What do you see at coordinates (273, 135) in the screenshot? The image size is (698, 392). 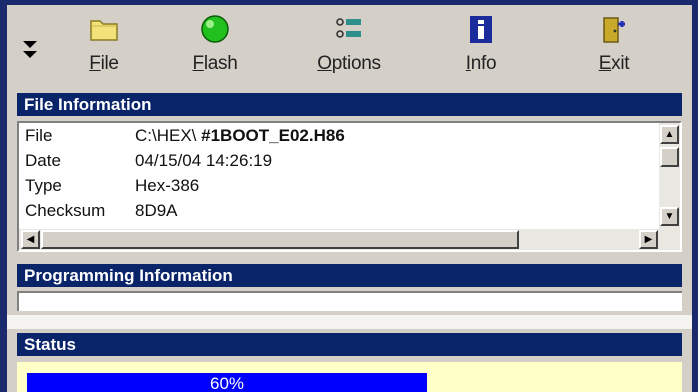 I see `file-name: #1BOOT_E02.H86` at bounding box center [273, 135].